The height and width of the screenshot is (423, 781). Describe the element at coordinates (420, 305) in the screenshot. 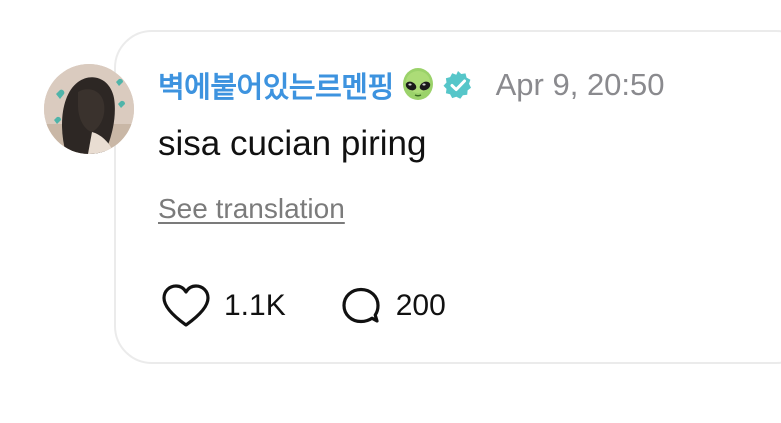

I see `comment-count: 200` at that location.